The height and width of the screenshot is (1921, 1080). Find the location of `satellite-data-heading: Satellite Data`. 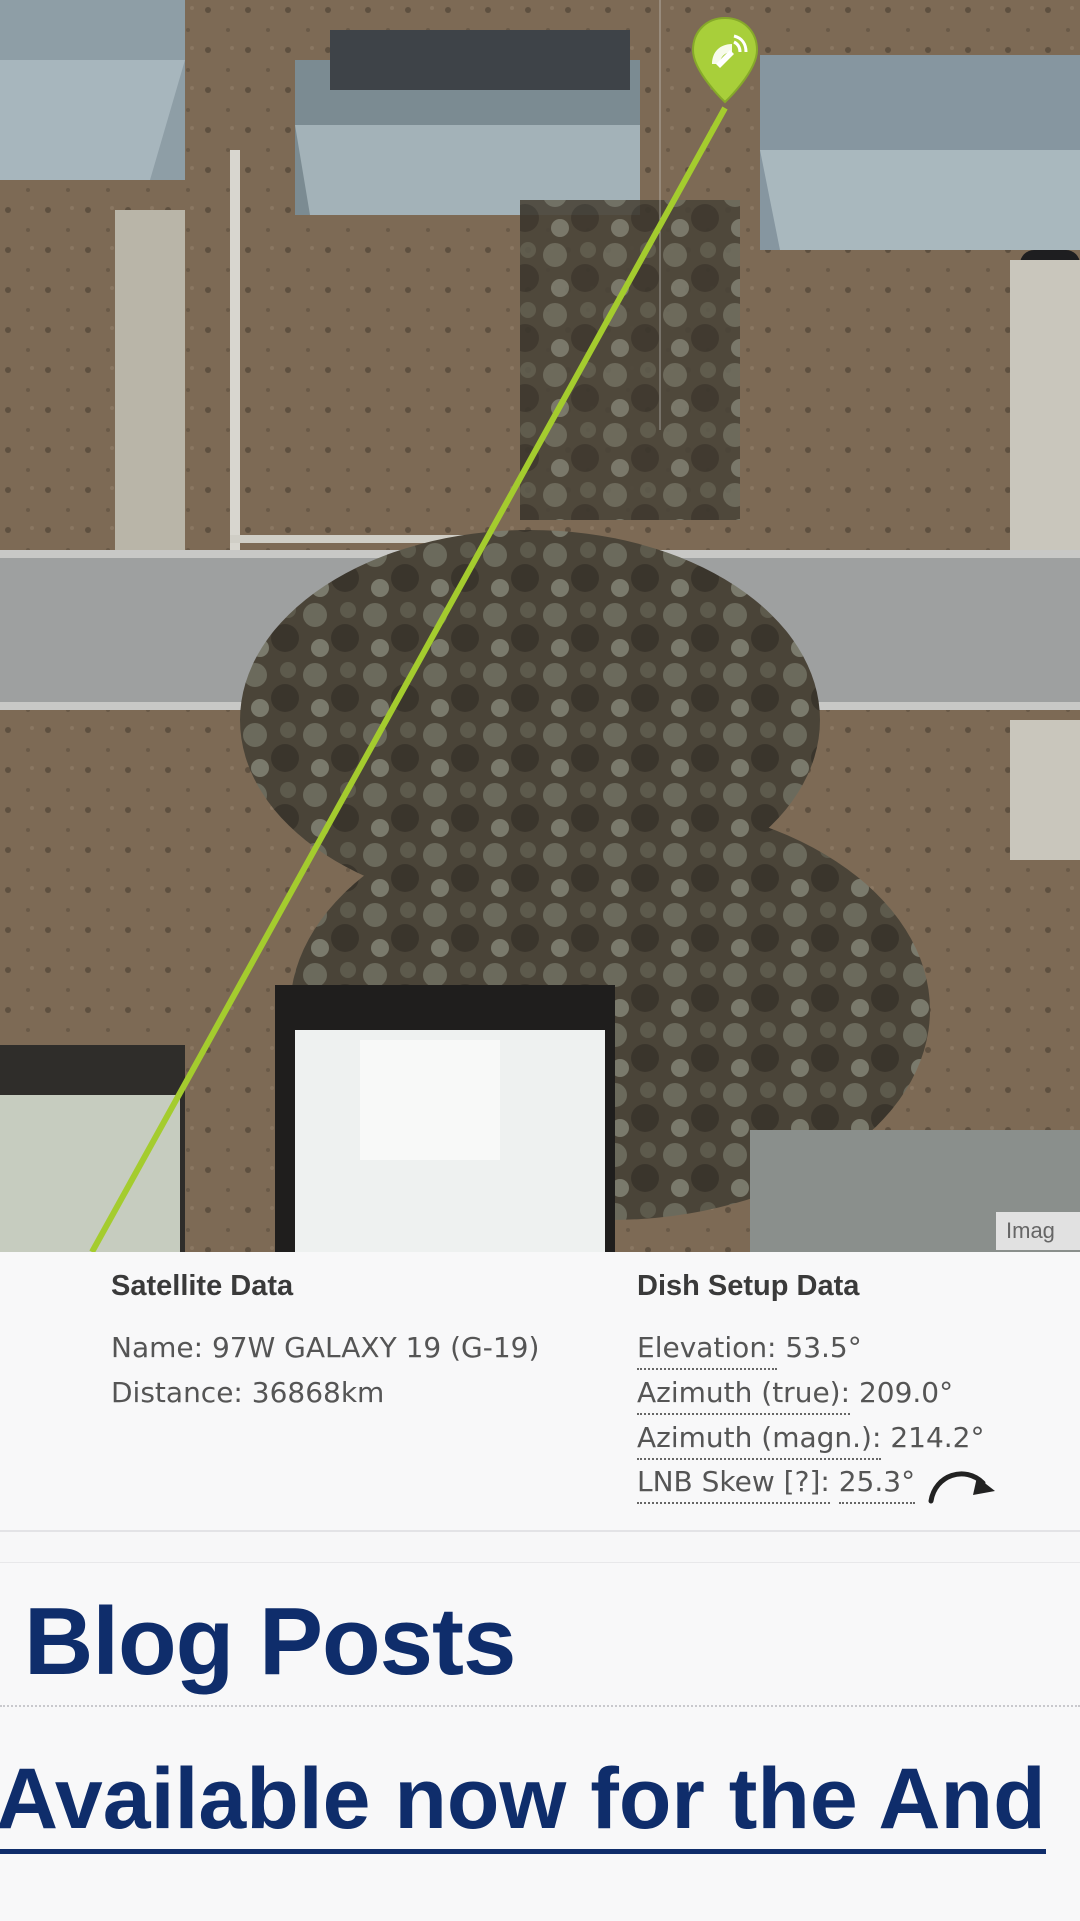

satellite-data-heading: Satellite Data is located at coordinates (202, 1286).